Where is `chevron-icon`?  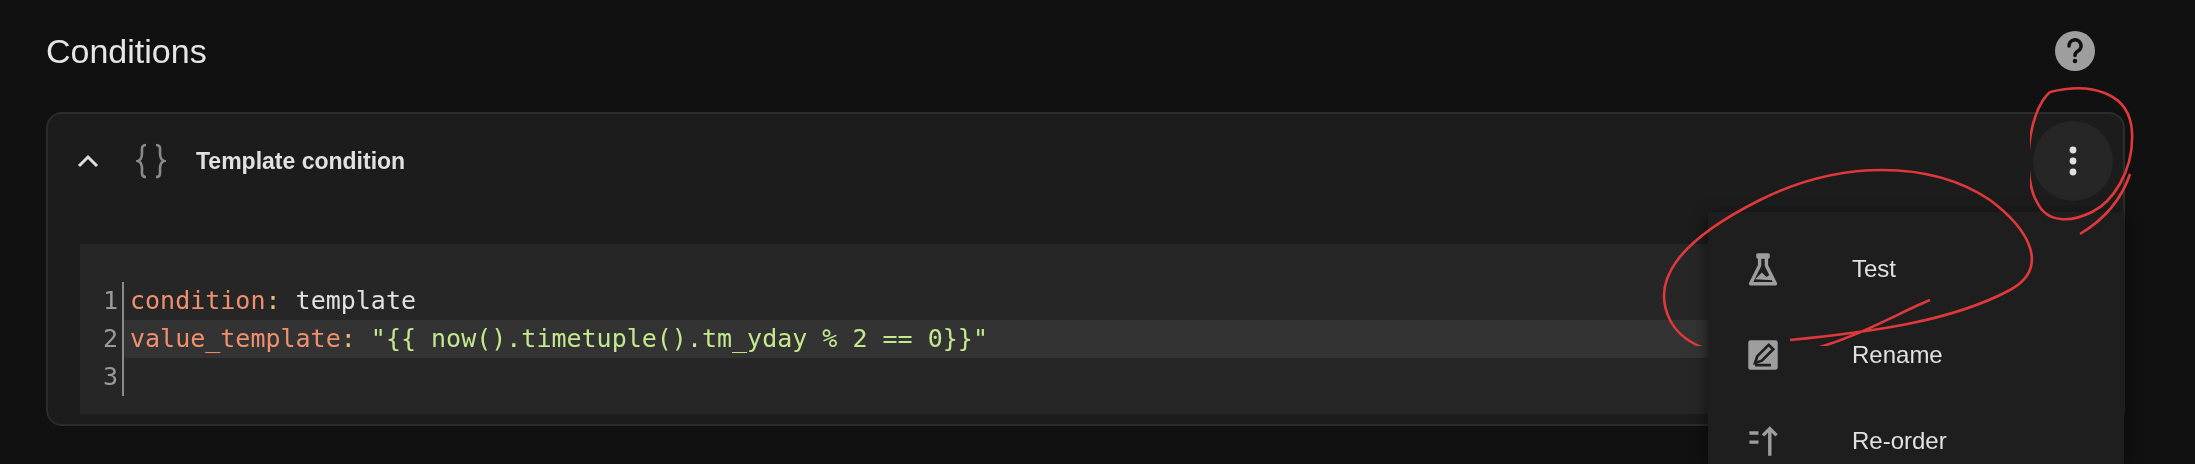
chevron-icon is located at coordinates (88, 161).